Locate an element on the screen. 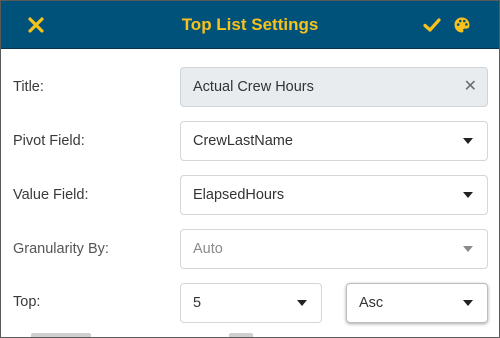 Image resolution: width=500 pixels, height=338 pixels. value-field-select: ElapsedHours is located at coordinates (334, 195).